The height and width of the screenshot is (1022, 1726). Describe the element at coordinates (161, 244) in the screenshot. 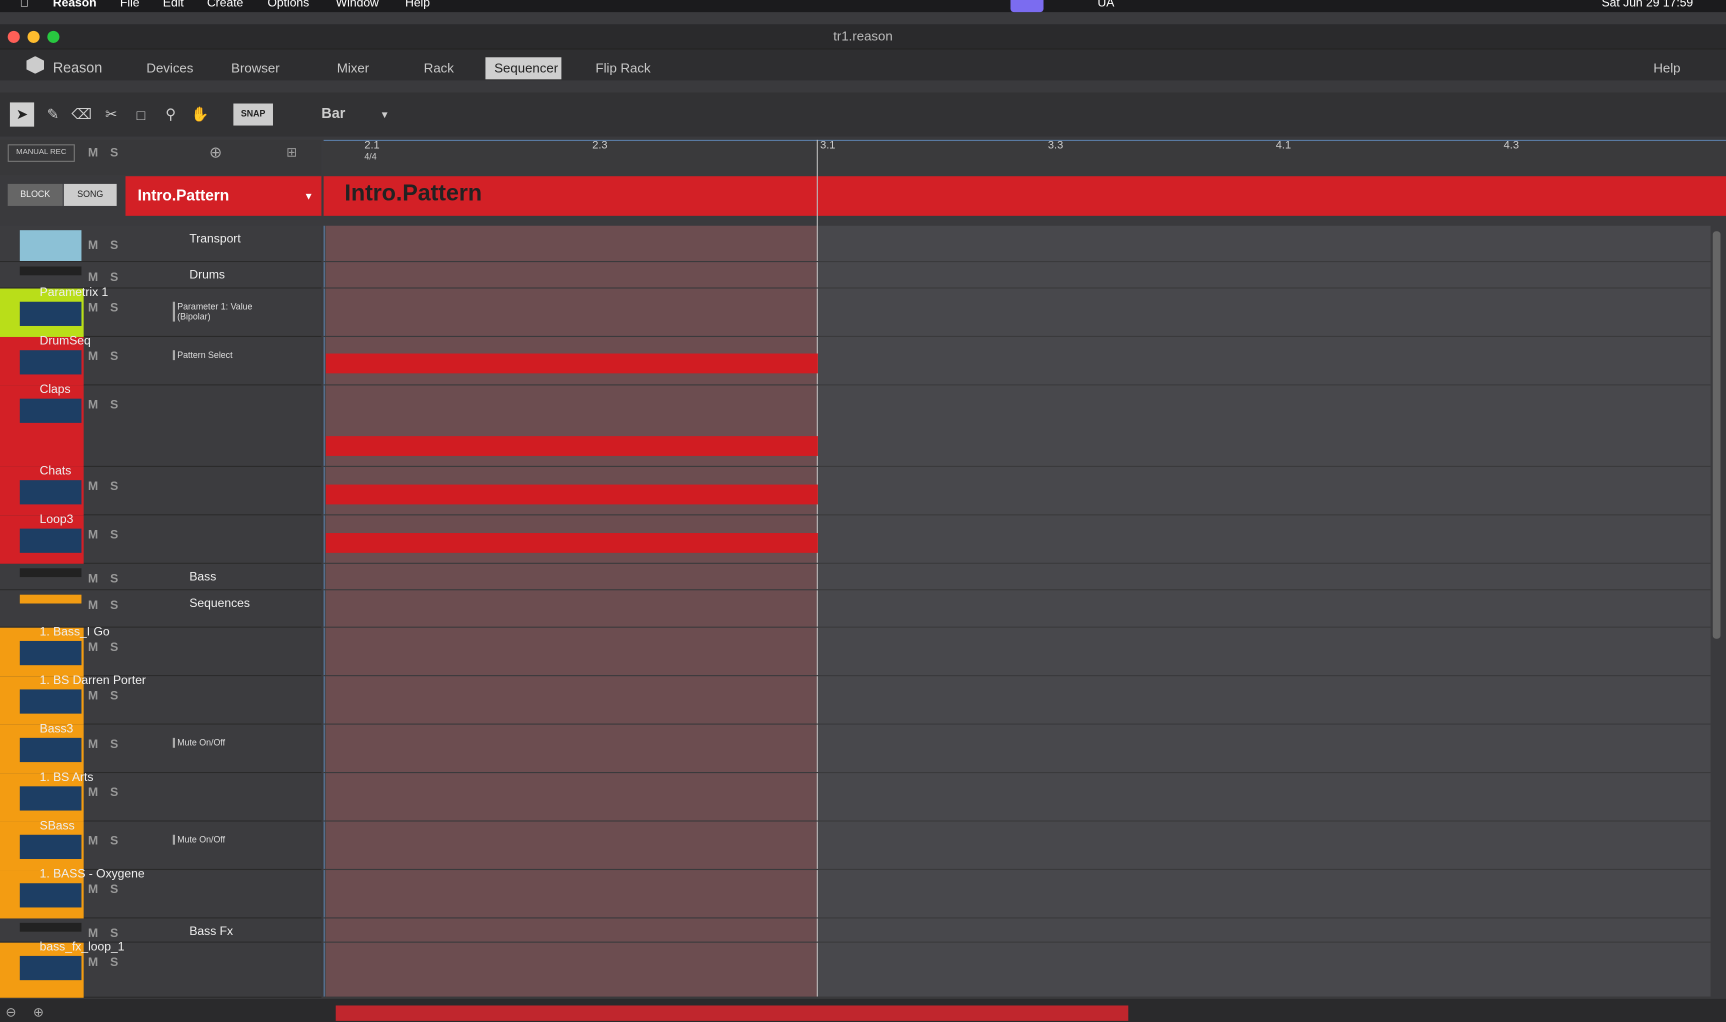

I see `track-row: Transport M S` at that location.